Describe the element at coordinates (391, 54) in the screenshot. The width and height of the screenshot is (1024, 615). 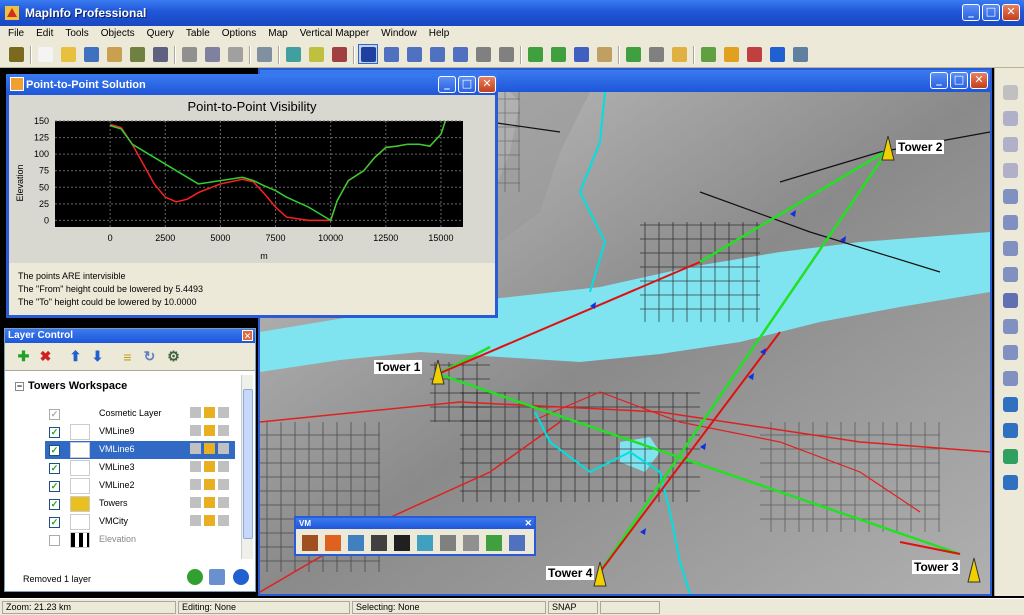
I see `marquee-select-icon` at that location.